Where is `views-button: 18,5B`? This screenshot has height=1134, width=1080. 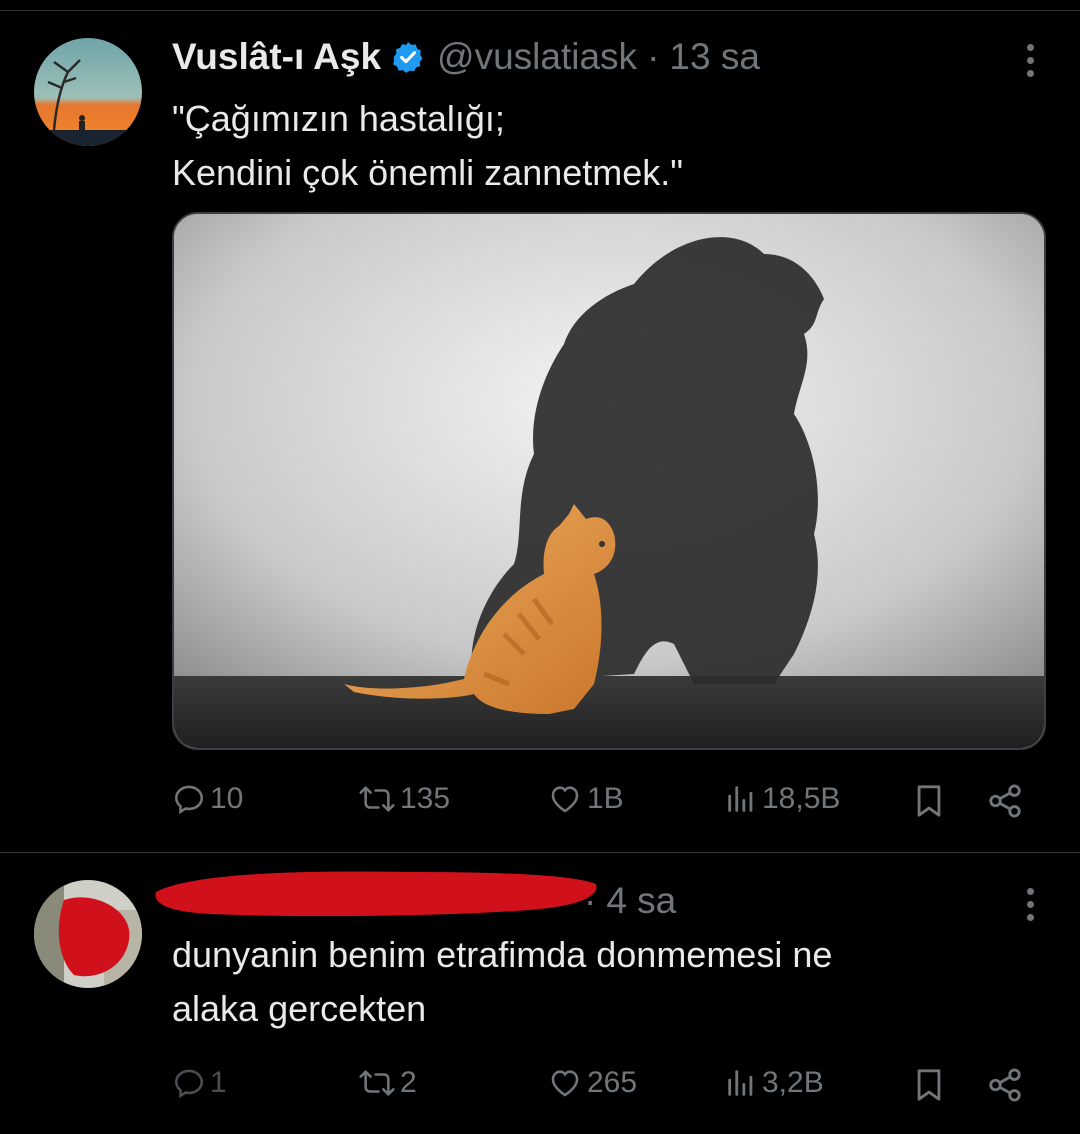
views-button: 18,5B is located at coordinates (782, 799).